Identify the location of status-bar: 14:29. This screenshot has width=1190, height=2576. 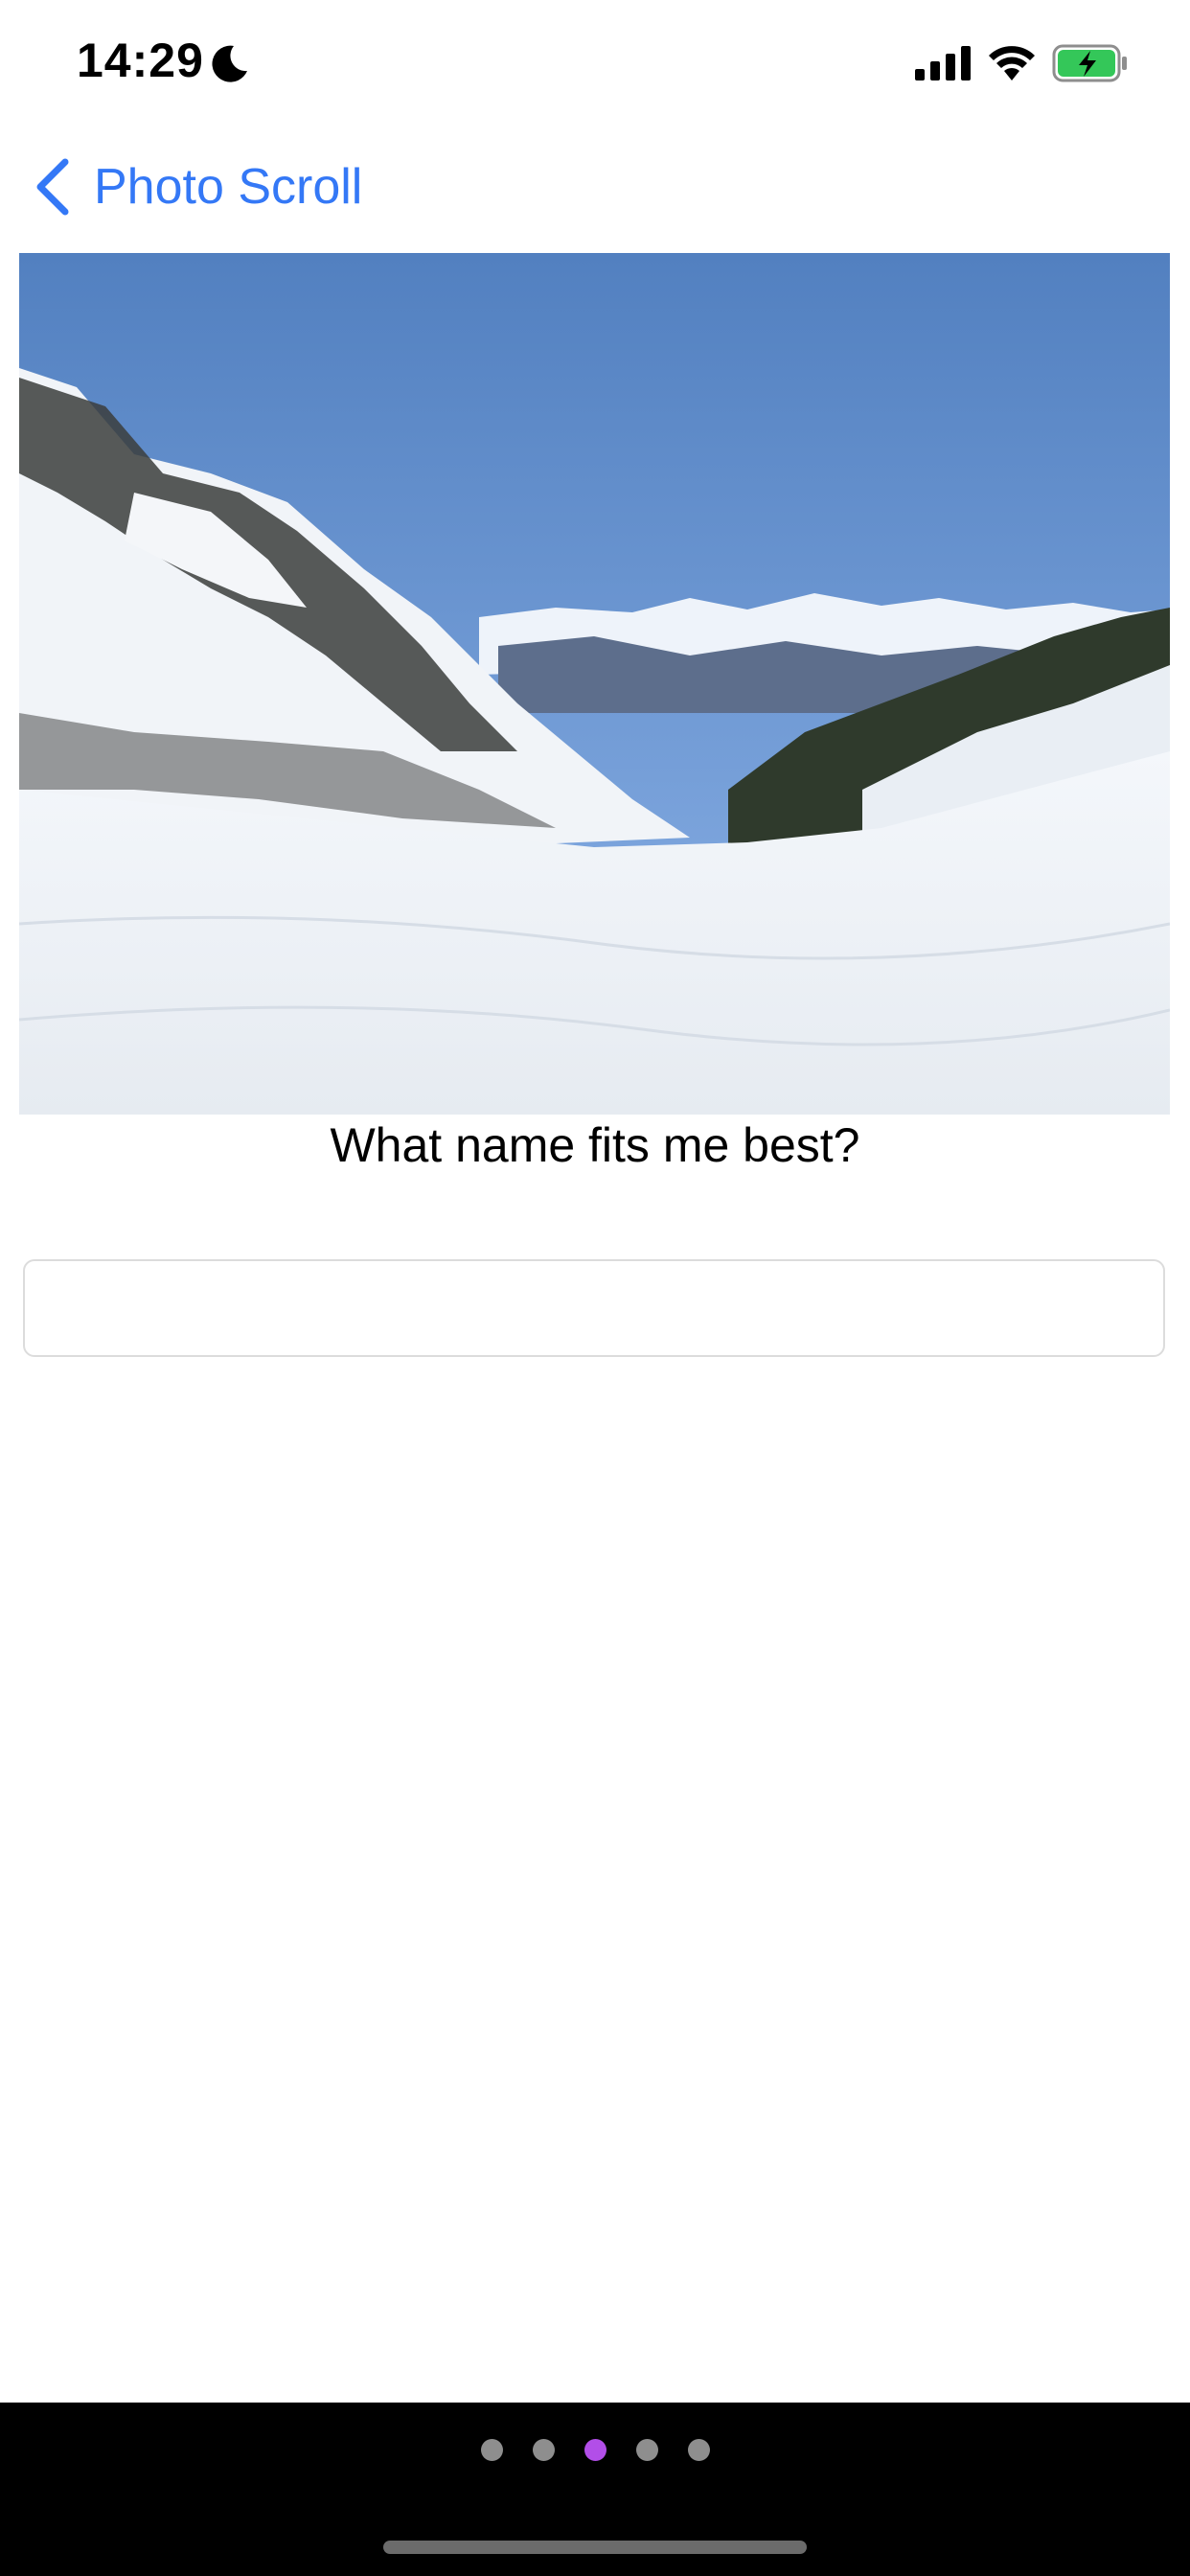
(595, 63).